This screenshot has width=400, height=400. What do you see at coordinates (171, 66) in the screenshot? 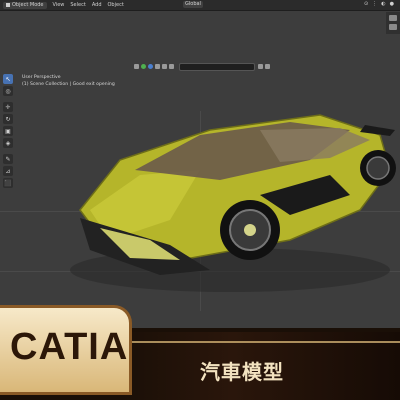
I see `search-icon` at bounding box center [171, 66].